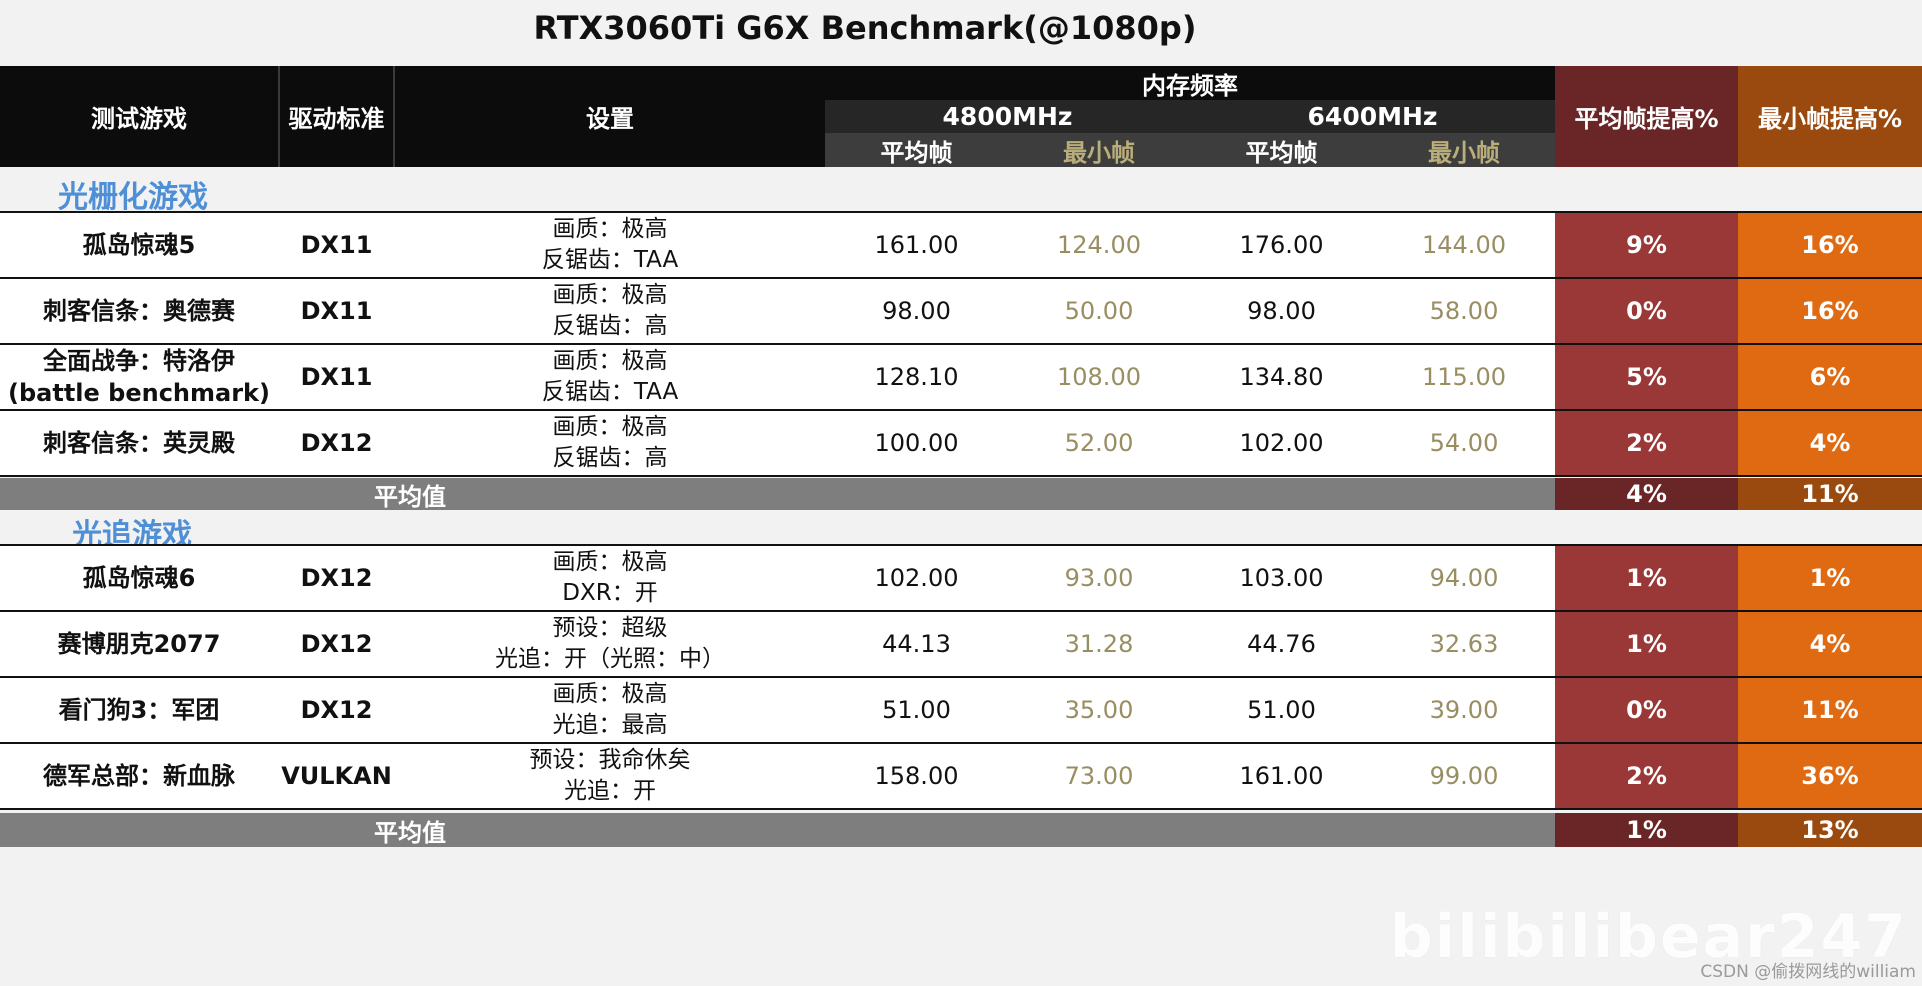 This screenshot has width=1922, height=986. I want to click on settings-cell-line: 预设：我命休矣, so click(610, 760).